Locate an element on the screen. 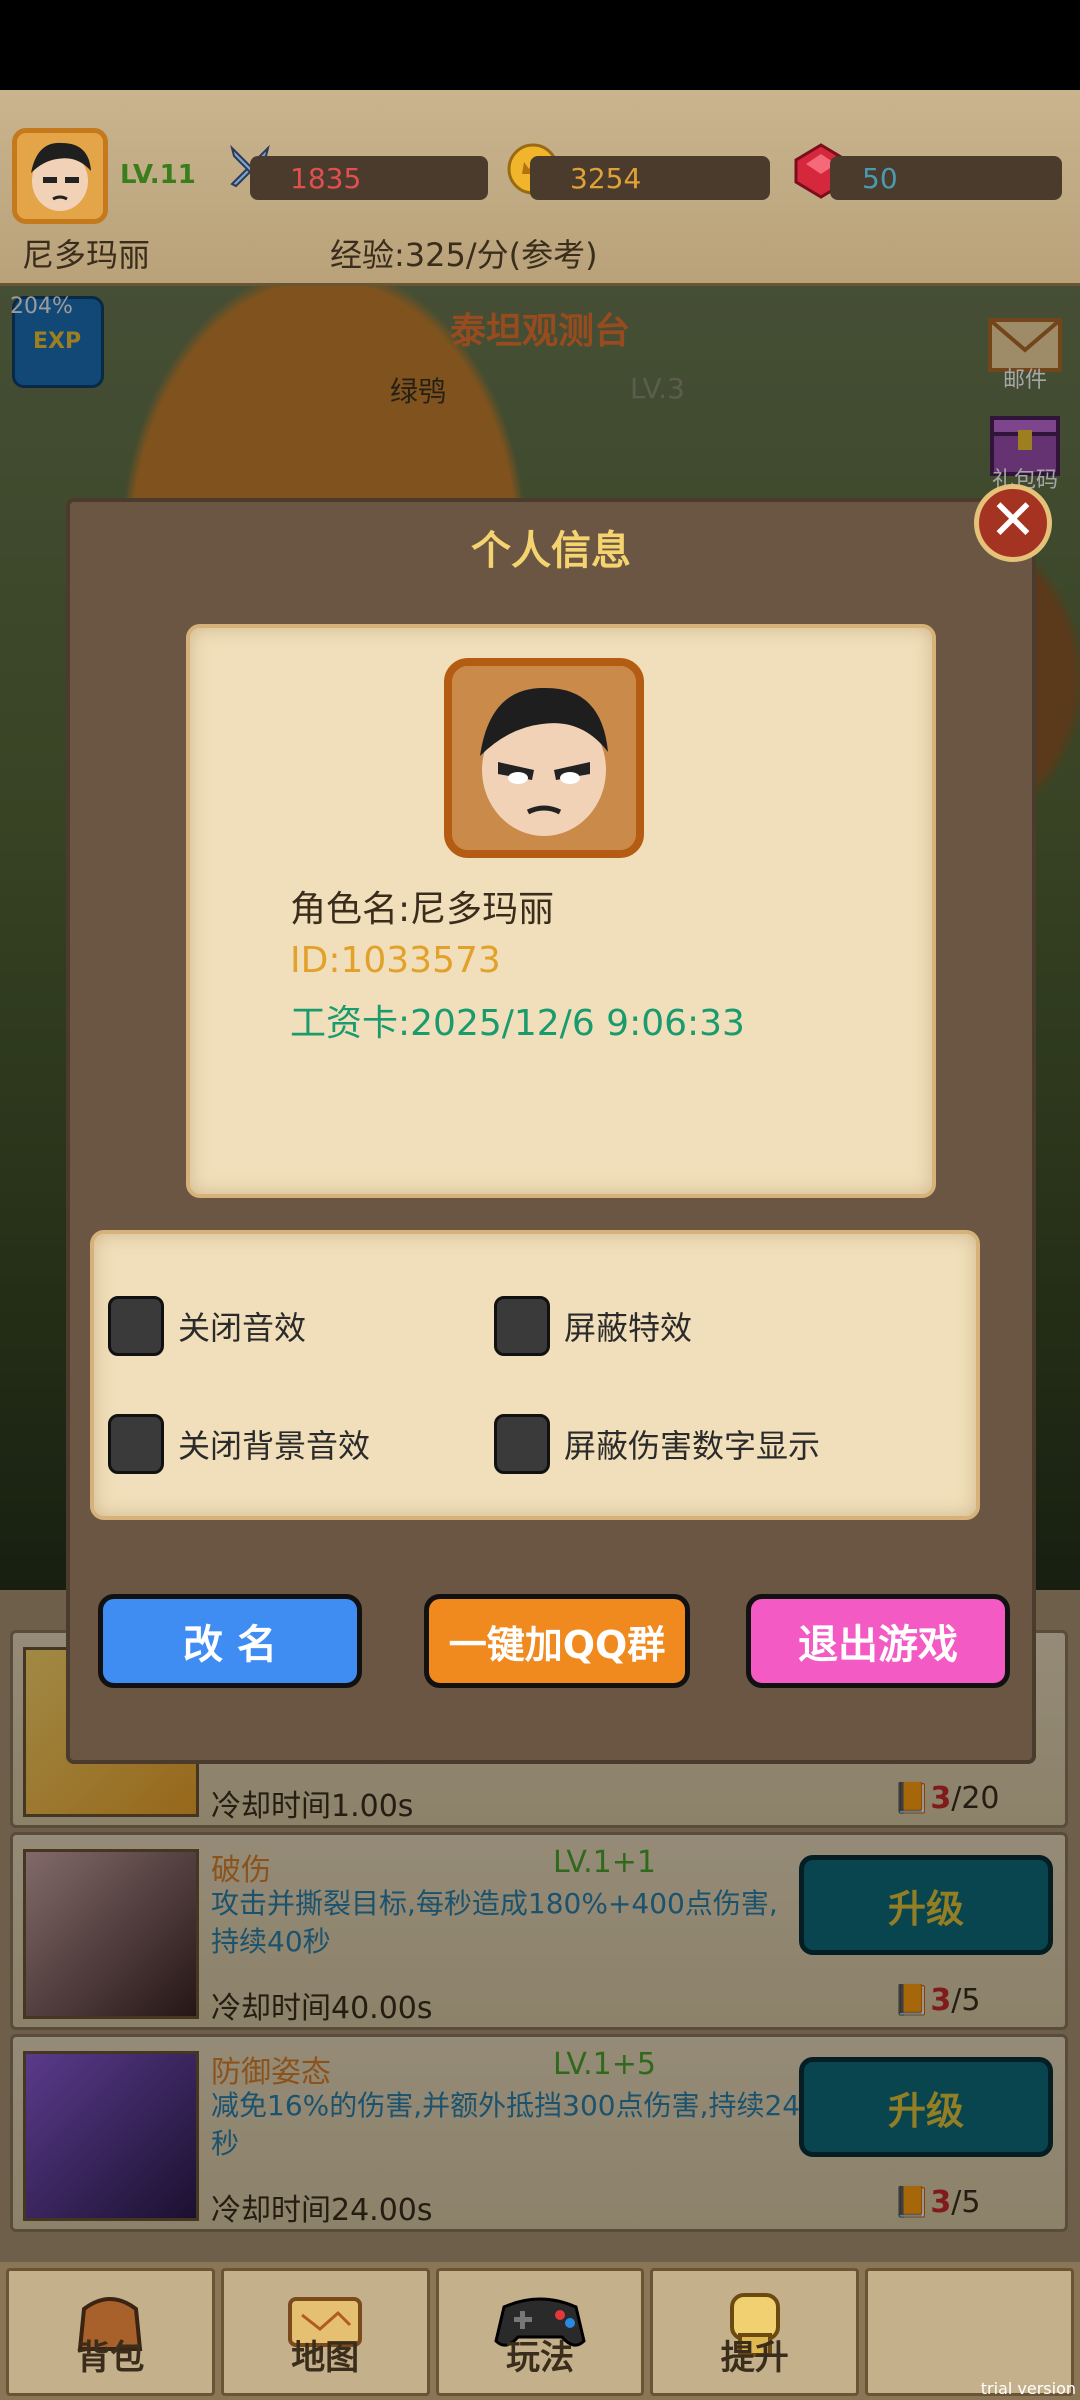 The height and width of the screenshot is (2400, 1080). player-id: ID:1033573 is located at coordinates (395, 960).